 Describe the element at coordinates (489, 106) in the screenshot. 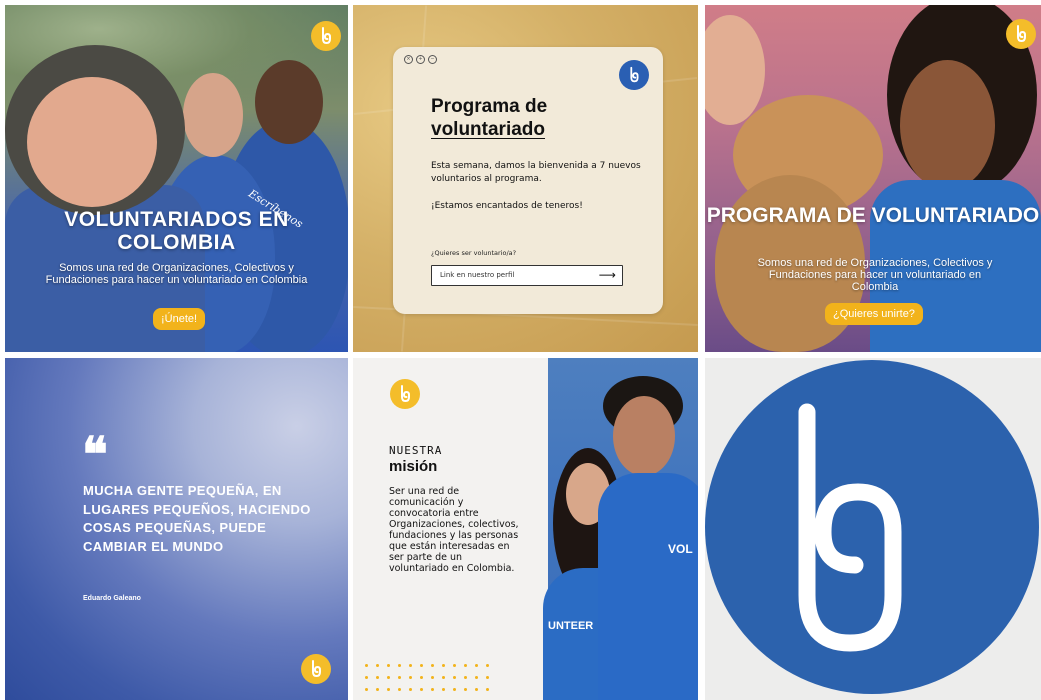

I see `card-title-line1: Programa de` at that location.